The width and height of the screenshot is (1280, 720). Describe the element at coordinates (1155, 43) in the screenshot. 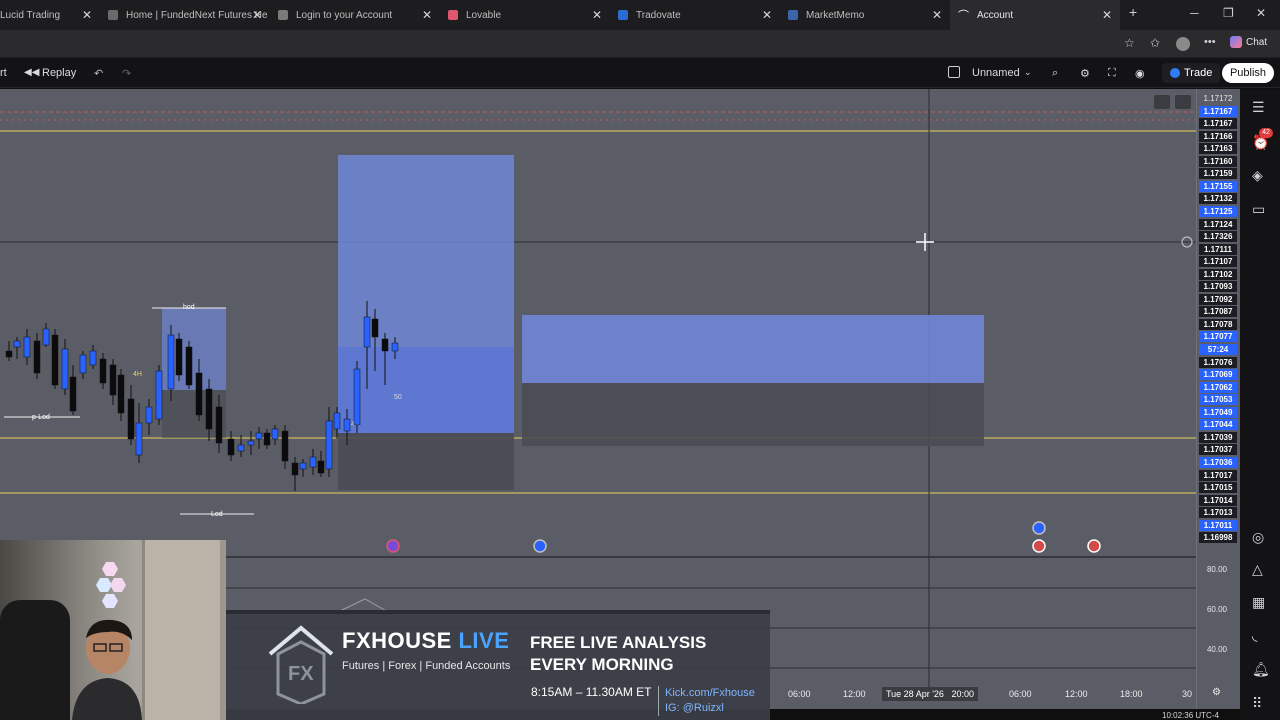

I see `favorites-icon: ✩` at that location.